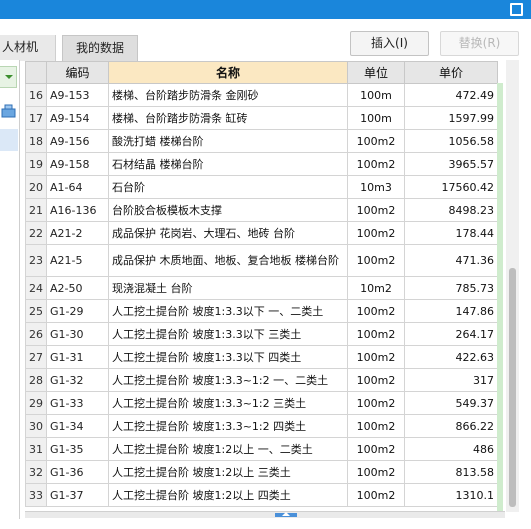 The height and width of the screenshot is (529, 531). Describe the element at coordinates (36, 288) in the screenshot. I see `cell-idx: 24` at that location.